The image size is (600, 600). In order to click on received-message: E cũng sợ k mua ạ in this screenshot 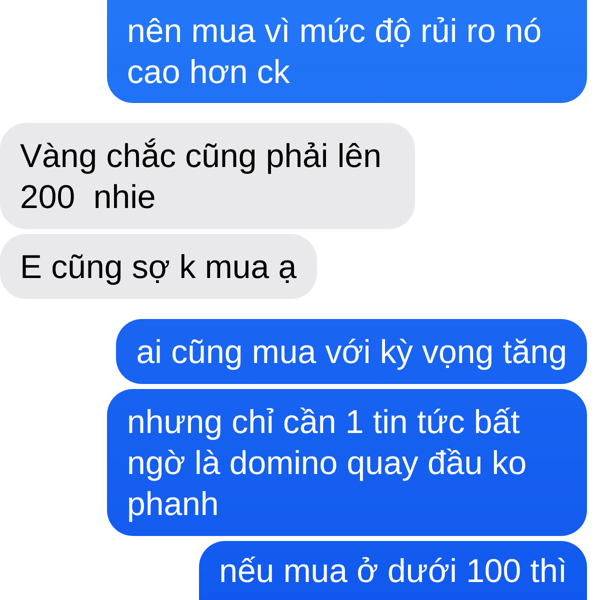, I will do `click(158, 266)`.